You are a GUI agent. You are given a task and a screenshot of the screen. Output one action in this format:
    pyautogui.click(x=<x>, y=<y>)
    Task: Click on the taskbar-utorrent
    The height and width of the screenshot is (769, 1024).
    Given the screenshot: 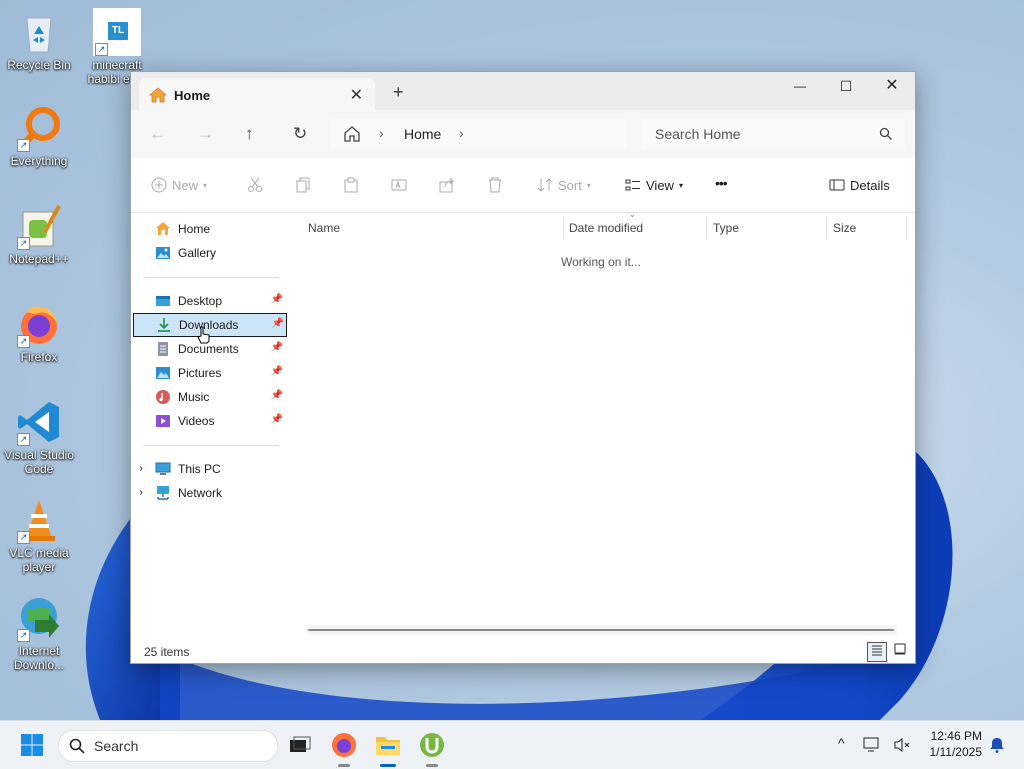 What is the action you would take?
    pyautogui.click(x=432, y=748)
    